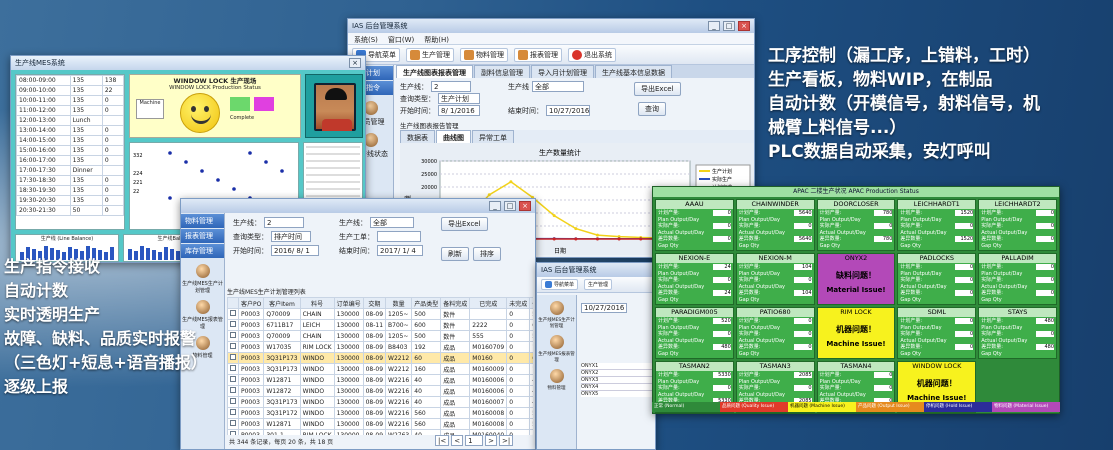 The width and height of the screenshot is (1113, 450). What do you see at coordinates (455, 254) in the screenshot?
I see `plan-refresh-button: 刷新` at bounding box center [455, 254].